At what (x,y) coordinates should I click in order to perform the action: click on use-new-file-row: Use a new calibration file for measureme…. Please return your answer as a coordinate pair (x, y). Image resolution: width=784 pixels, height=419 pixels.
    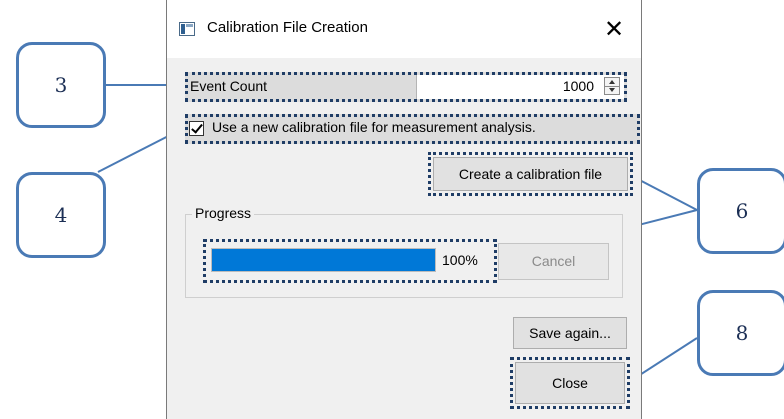
    Looking at the image, I should click on (412, 129).